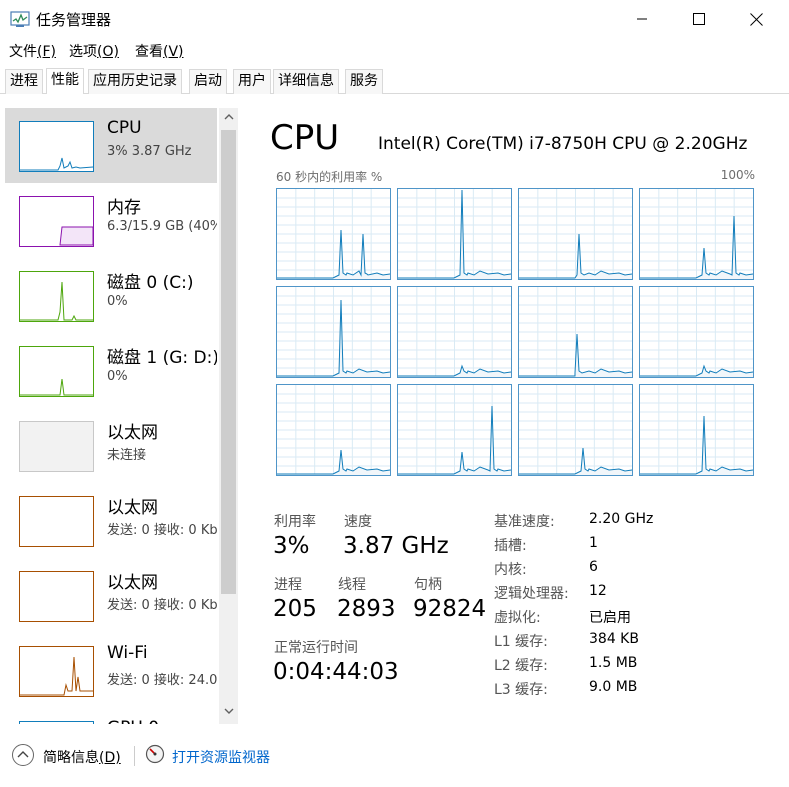 Image resolution: width=789 pixels, height=787 pixels. I want to click on close-button, so click(756, 19).